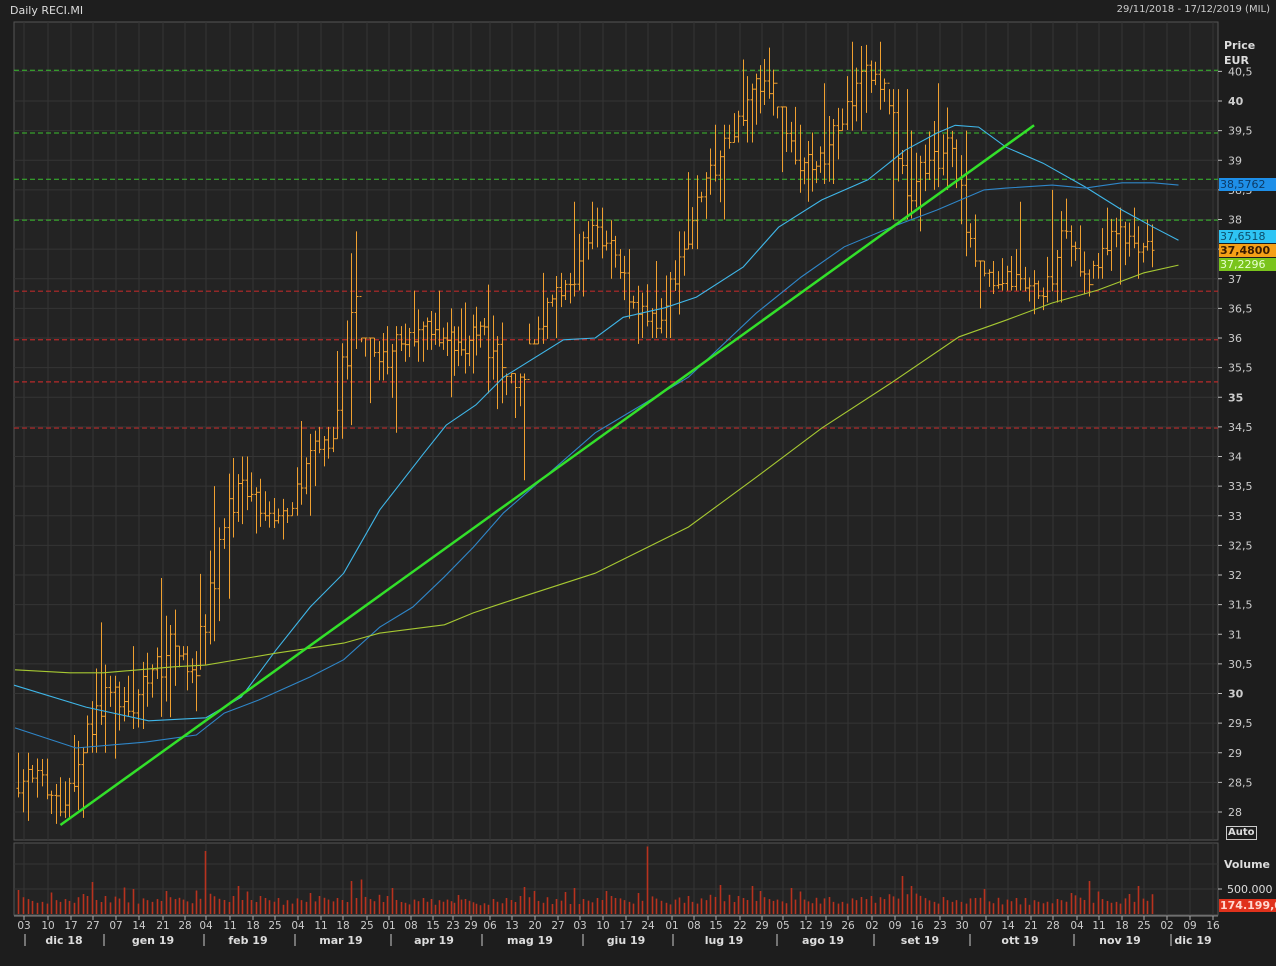 The width and height of the screenshot is (1276, 966). What do you see at coordinates (1240, 545) in the screenshot?
I see `y-tick-label: 32,5` at bounding box center [1240, 545].